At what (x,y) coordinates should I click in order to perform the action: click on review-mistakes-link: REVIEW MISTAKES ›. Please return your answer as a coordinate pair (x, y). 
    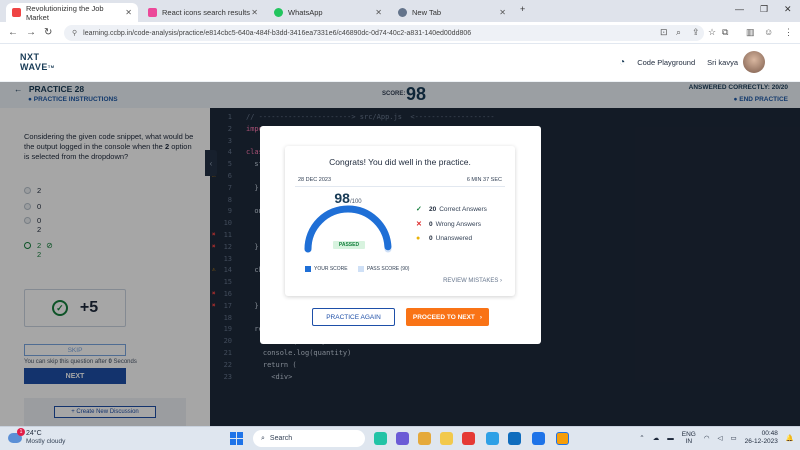
    Looking at the image, I should click on (472, 281).